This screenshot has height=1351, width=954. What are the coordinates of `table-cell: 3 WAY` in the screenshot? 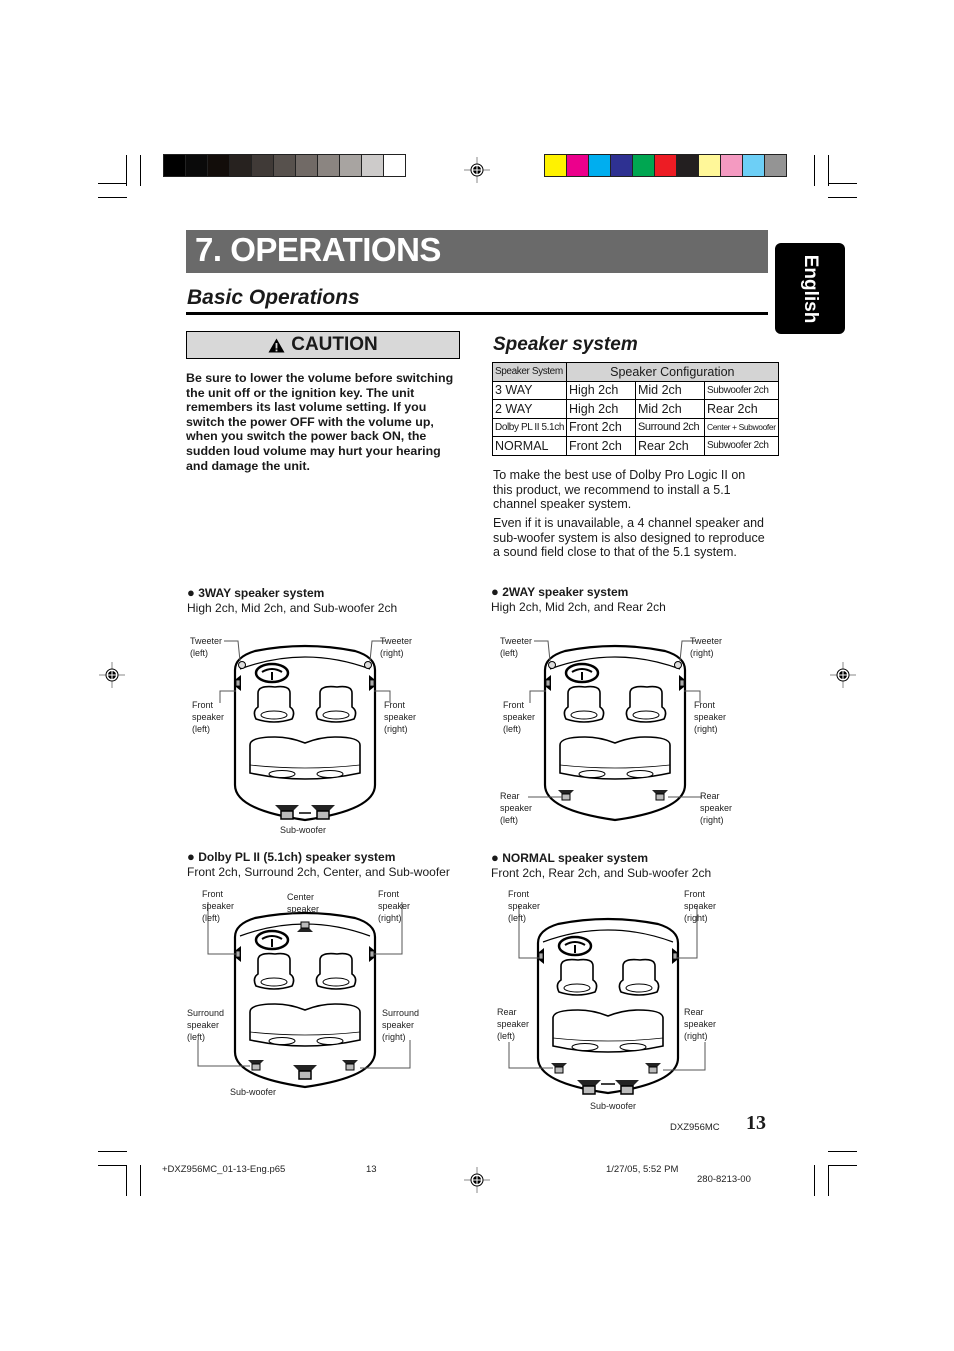 It's located at (529, 390).